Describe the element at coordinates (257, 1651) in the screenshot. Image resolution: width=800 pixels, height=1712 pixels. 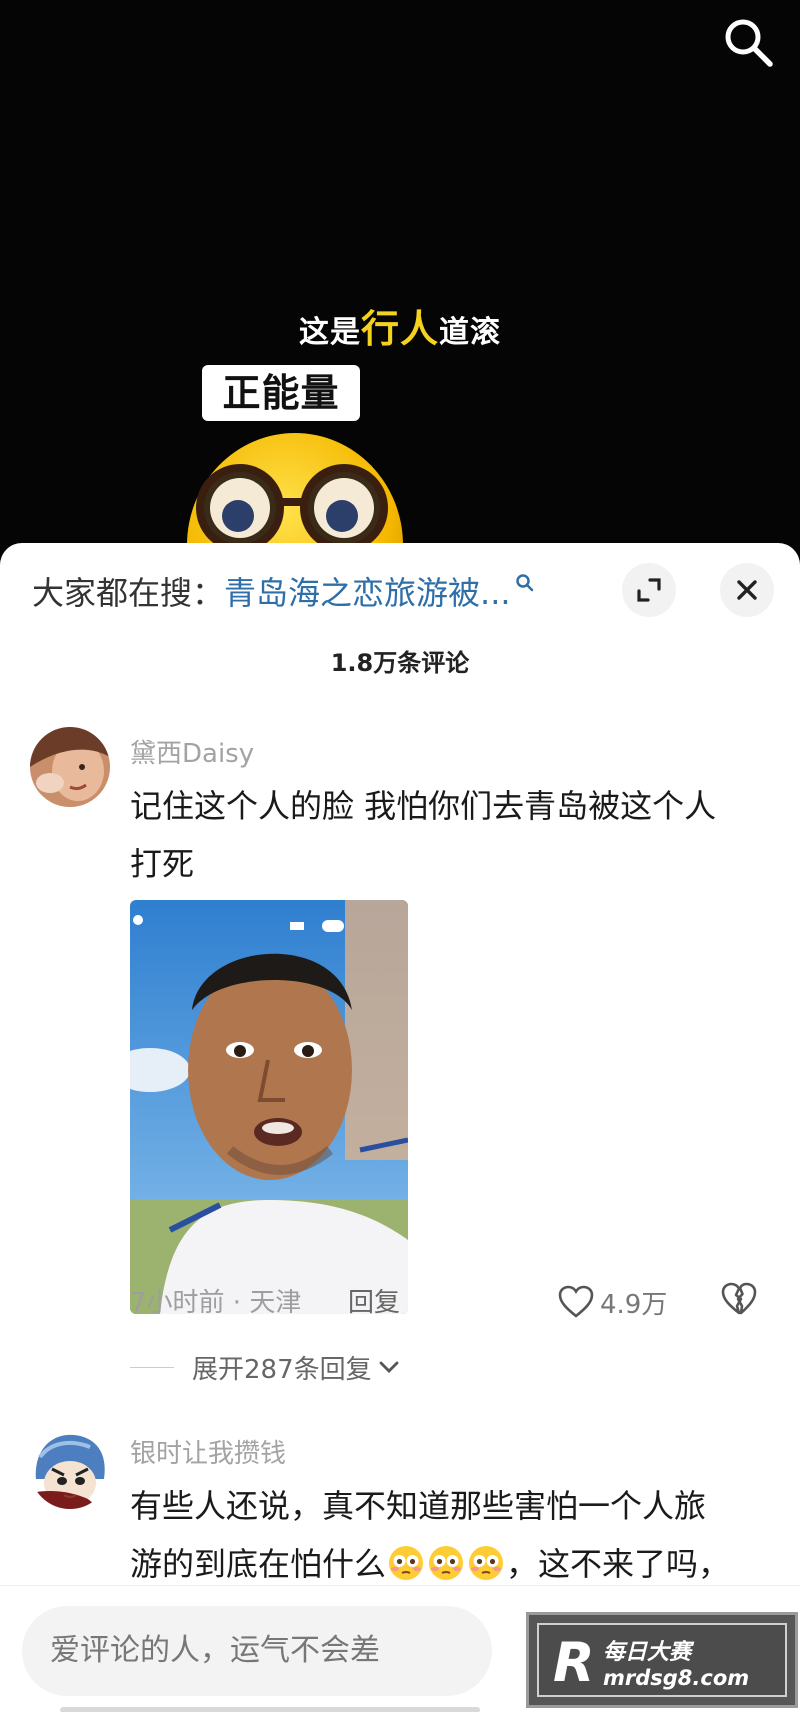
I see `comment-input: 爱评论的人，运气不会差` at that location.